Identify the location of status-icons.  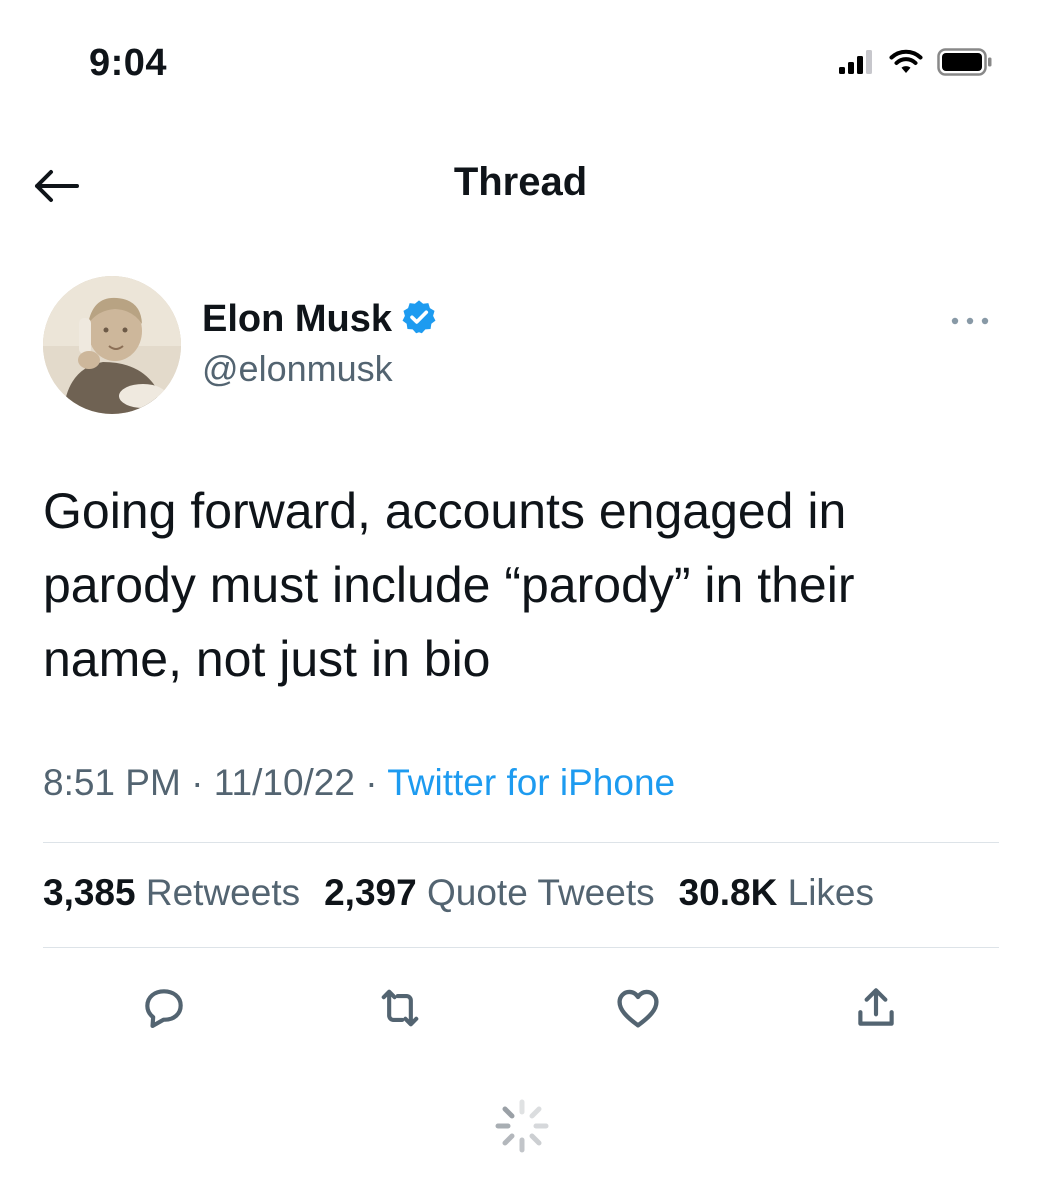
(916, 64).